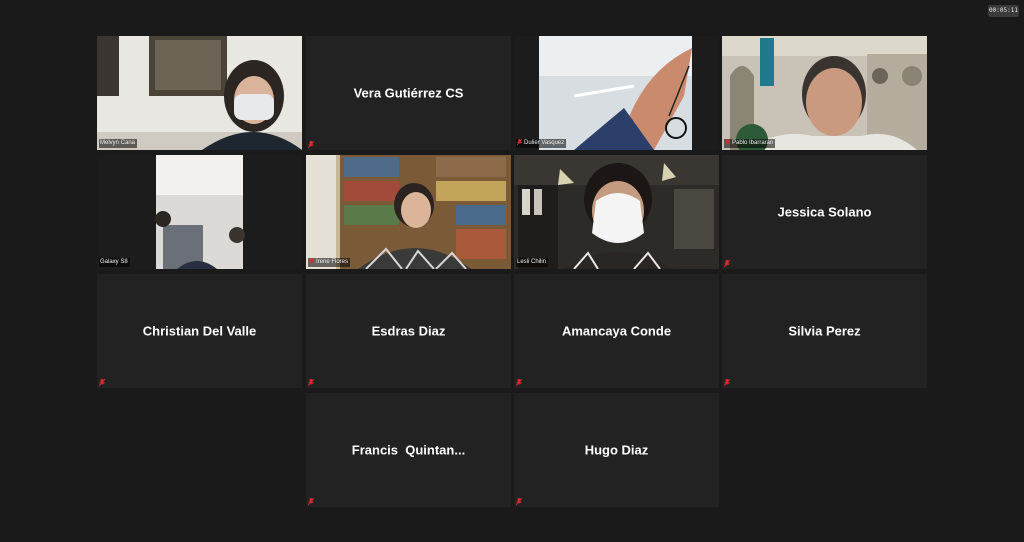  I want to click on participant-name: Amancaya Conde, so click(616, 331).